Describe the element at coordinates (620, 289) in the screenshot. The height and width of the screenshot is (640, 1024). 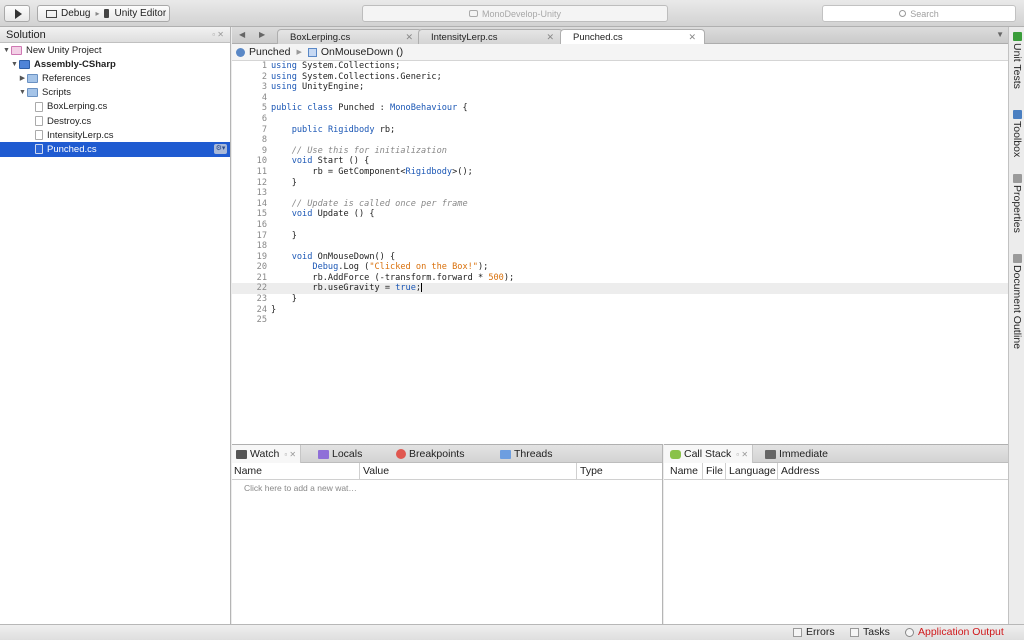
I see `code-line: 22 rb.useGravity = true;` at that location.